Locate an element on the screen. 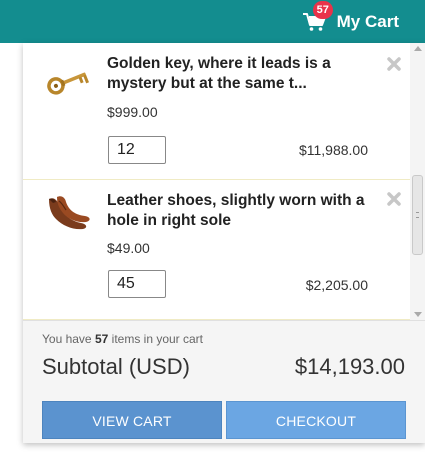 This screenshot has height=466, width=425. view-cart-button: VIEW CART is located at coordinates (132, 420).